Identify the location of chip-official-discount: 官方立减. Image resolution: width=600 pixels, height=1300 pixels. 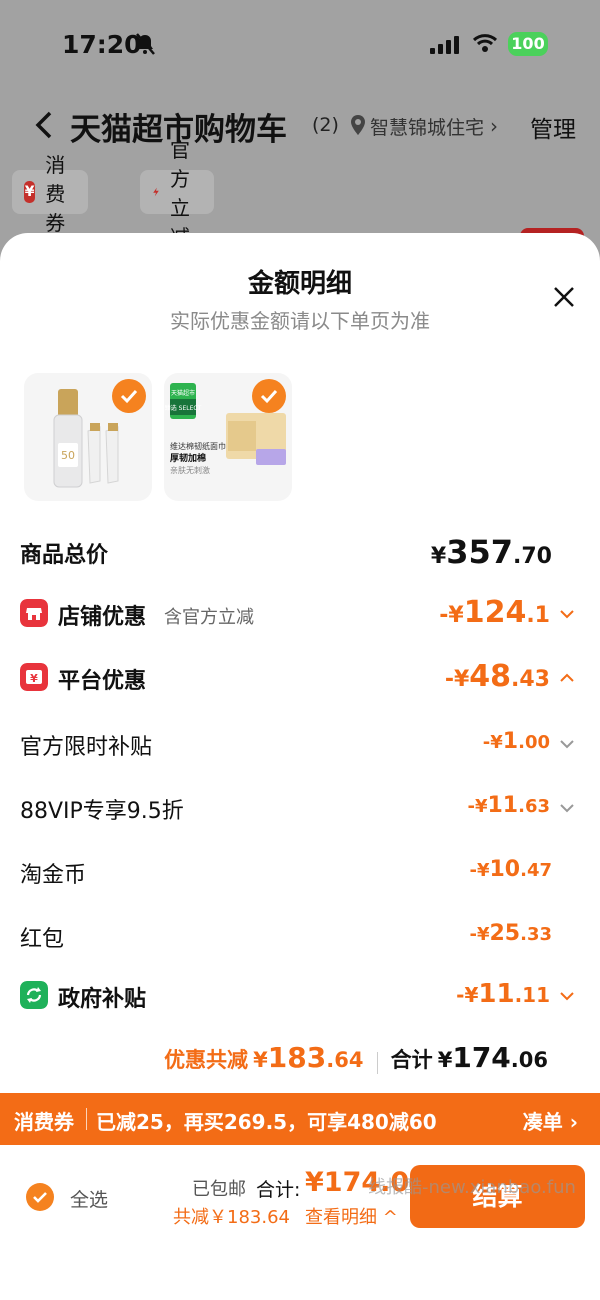
(177, 193).